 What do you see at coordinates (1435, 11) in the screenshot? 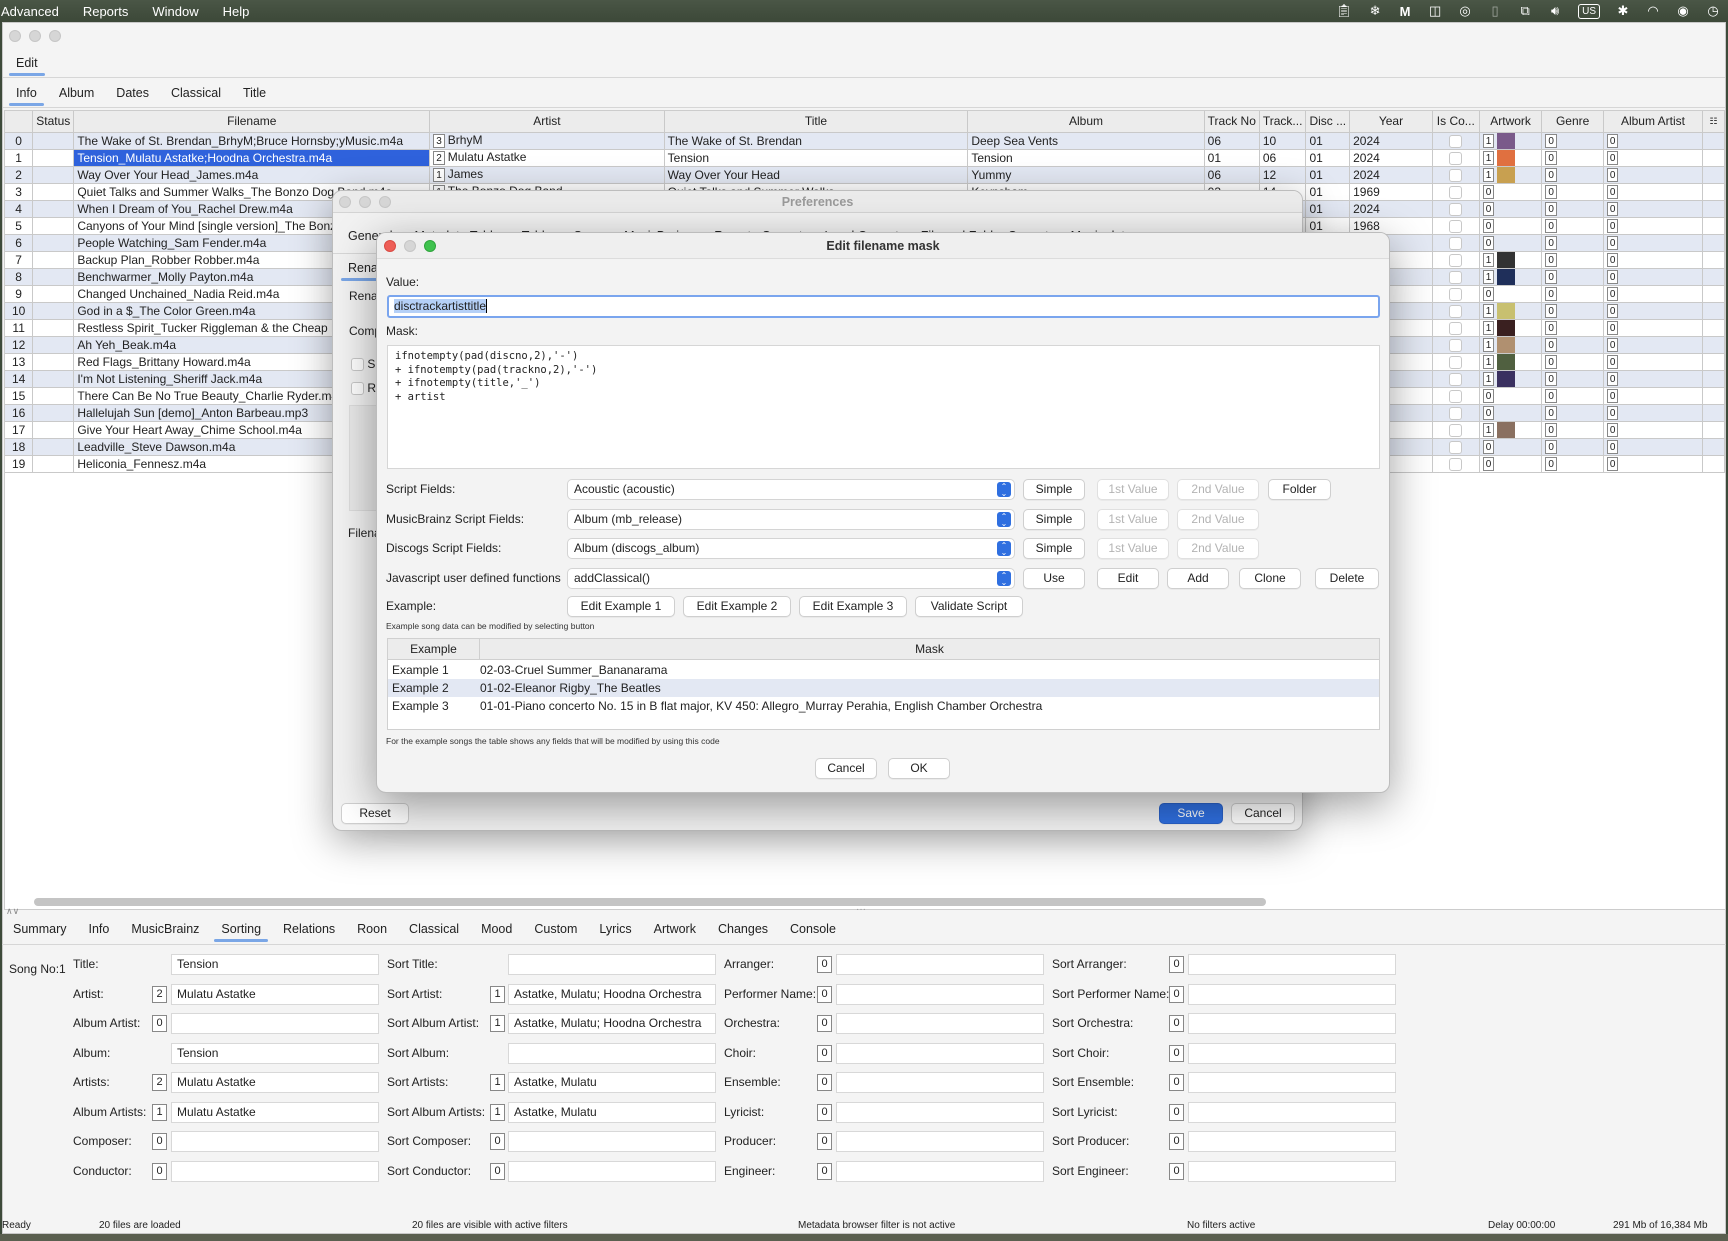
I see `split-view-icon: ◫` at bounding box center [1435, 11].